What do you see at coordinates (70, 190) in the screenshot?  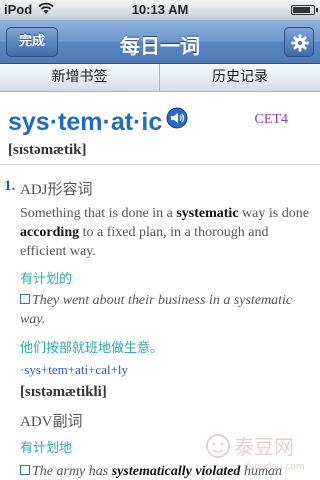 I see `pos-chinese: 形容词` at bounding box center [70, 190].